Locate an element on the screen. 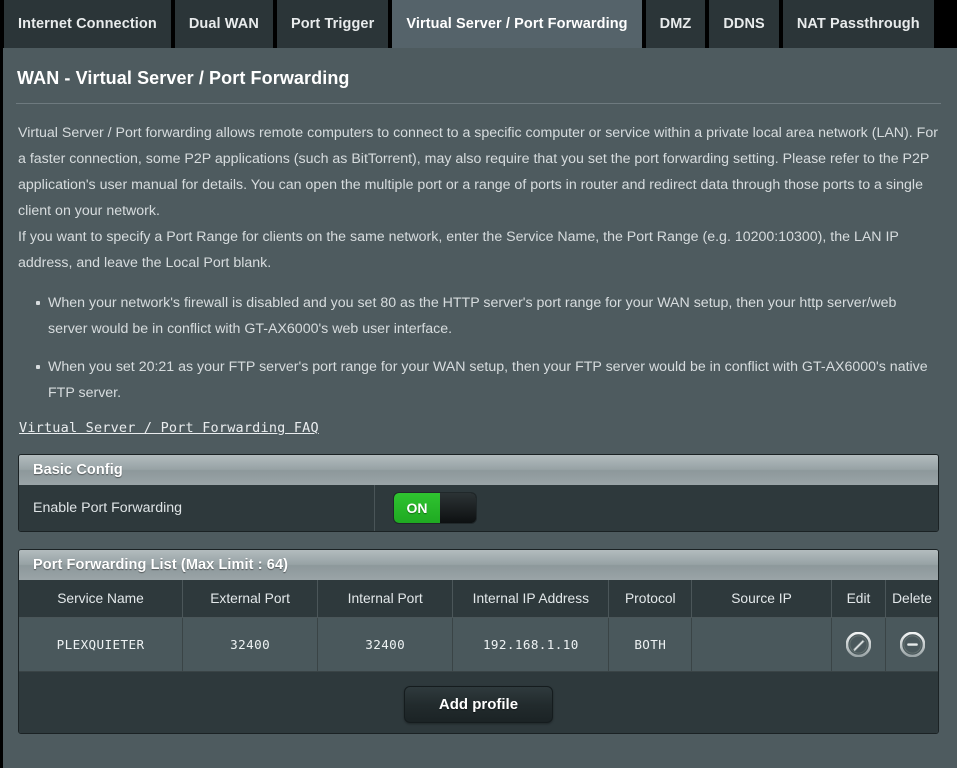  toggle-on-label: ON is located at coordinates (417, 508).